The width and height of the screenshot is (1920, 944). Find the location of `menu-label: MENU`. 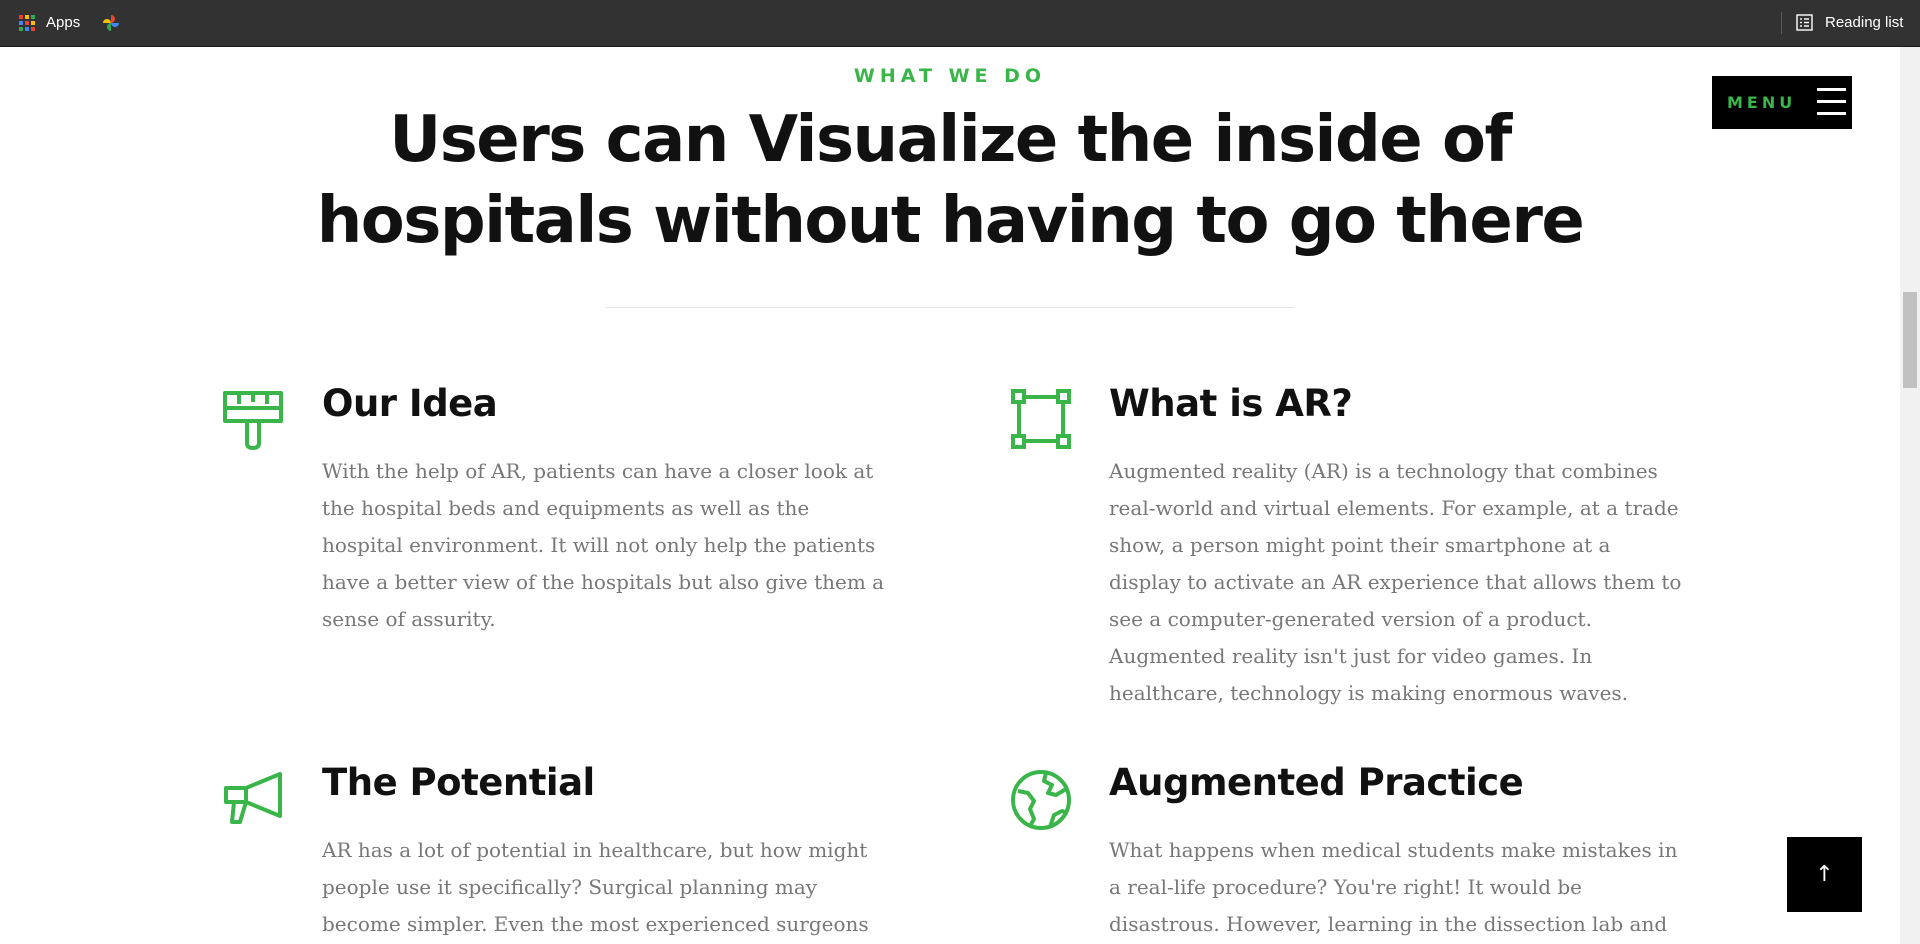

menu-label: MENU is located at coordinates (1762, 102).